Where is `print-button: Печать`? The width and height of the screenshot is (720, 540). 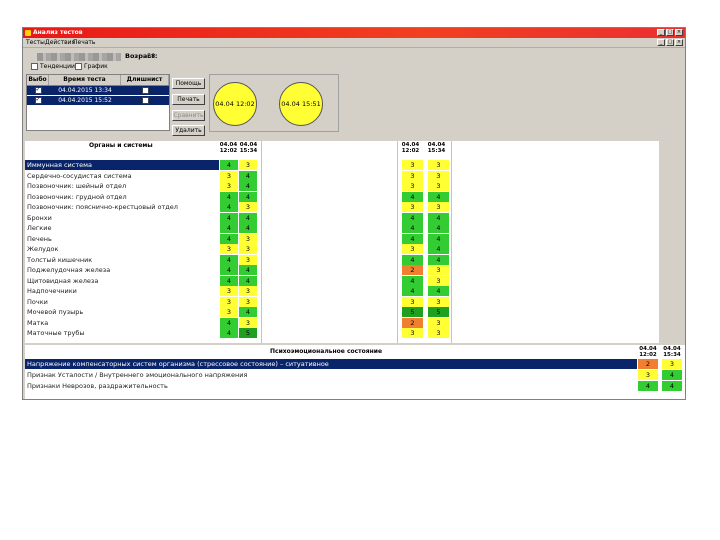
print-button: Печать is located at coordinates (188, 99).